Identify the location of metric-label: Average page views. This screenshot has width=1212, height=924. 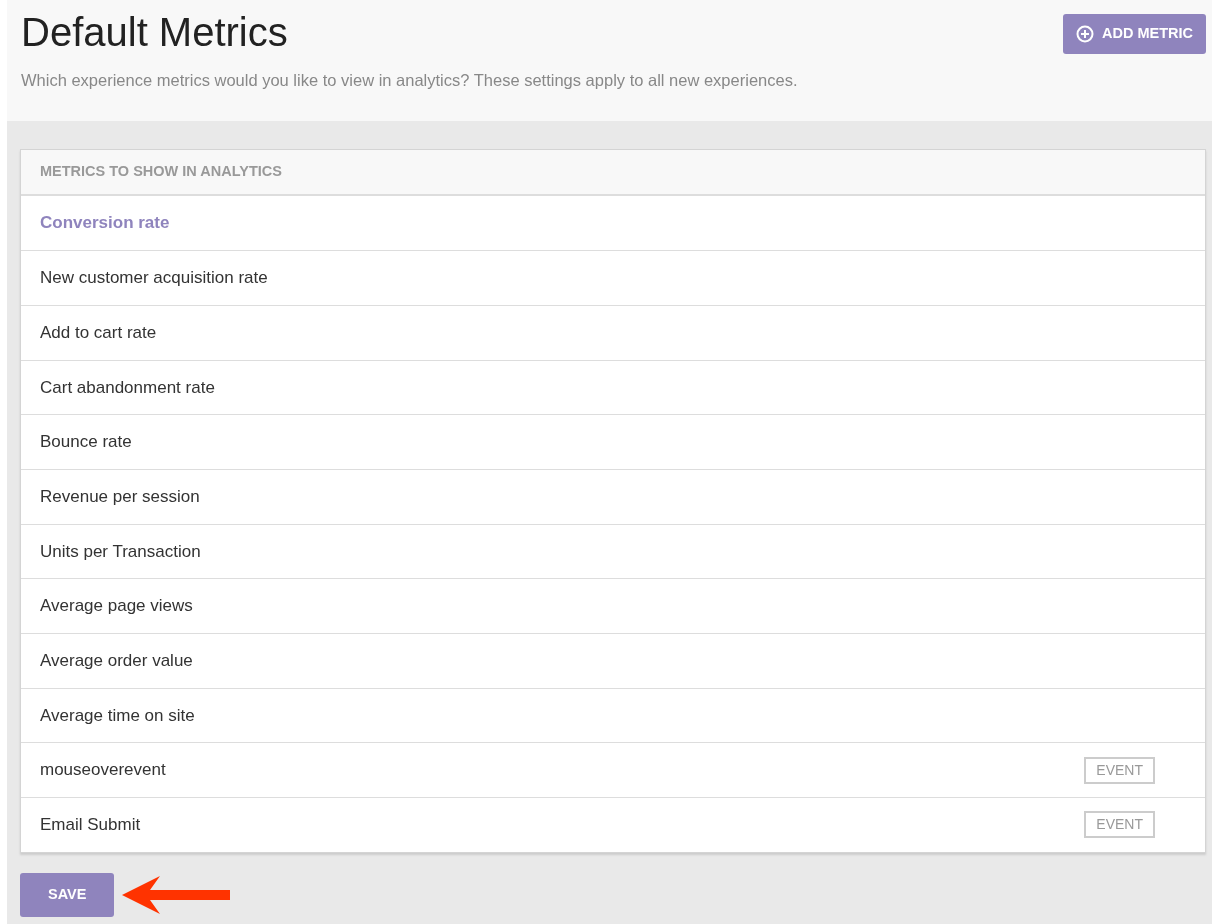
(116, 606).